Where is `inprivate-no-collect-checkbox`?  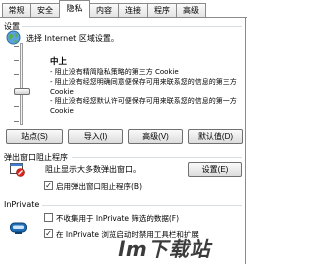 inprivate-no-collect-checkbox is located at coordinates (48, 217).